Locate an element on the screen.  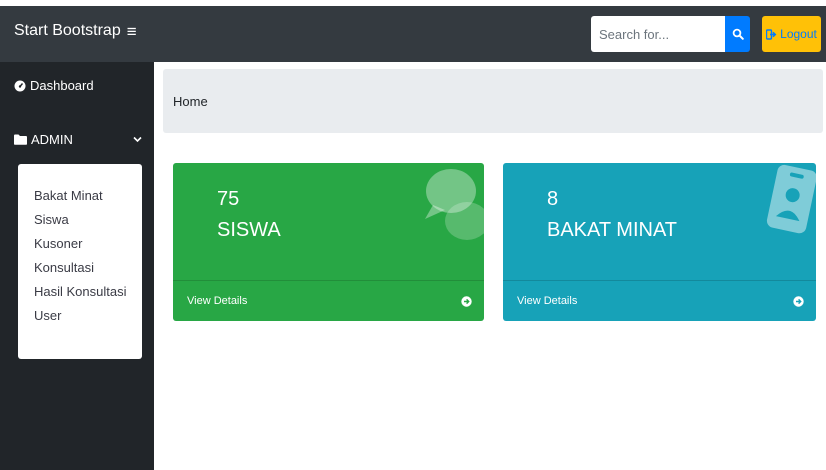
bakat-minat-card: 8 BAKAT MINAT View Details is located at coordinates (659, 242).